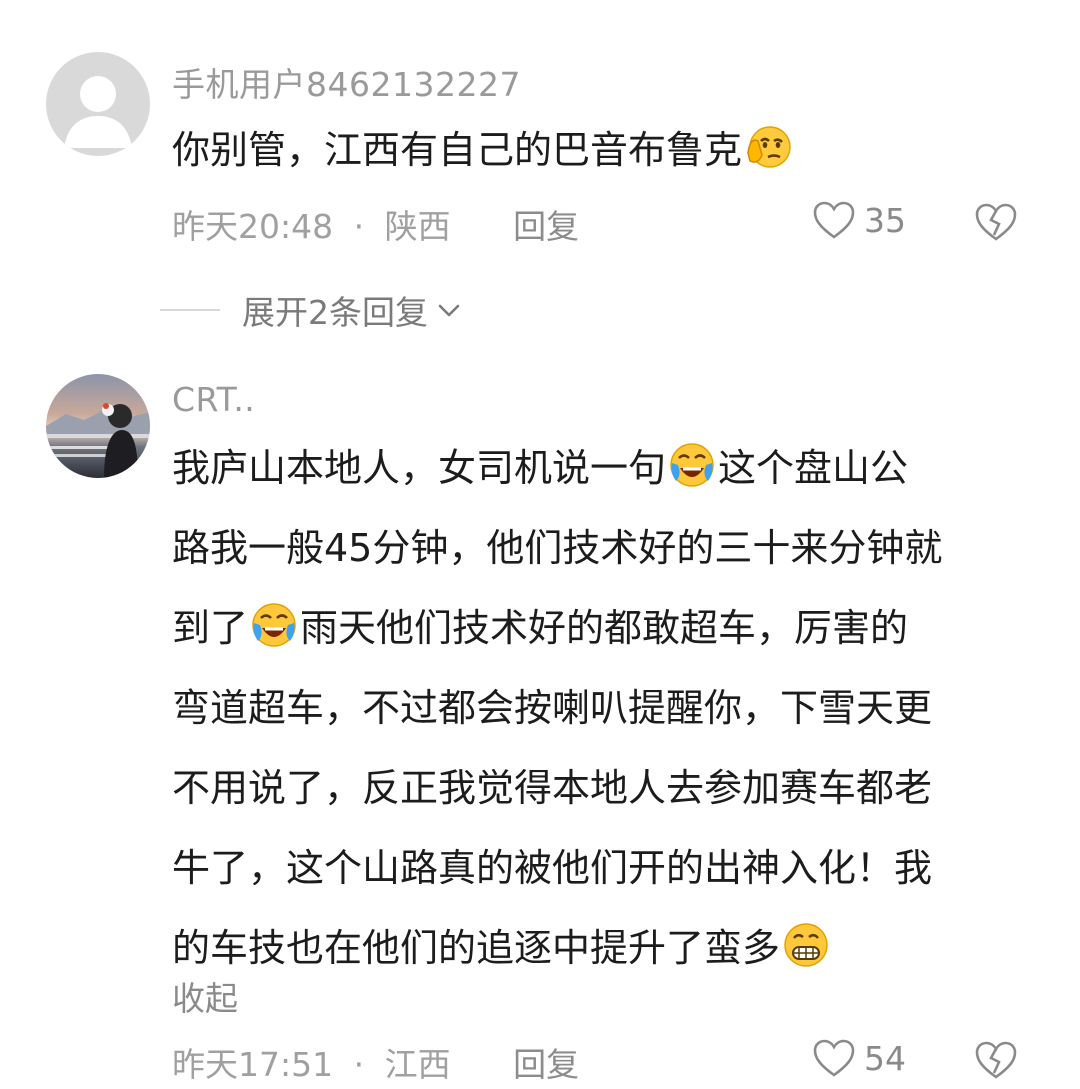 The height and width of the screenshot is (1089, 1080). I want to click on comment-line: 我庐山本地人，女司机说一句 这个盘山公, so click(557, 468).